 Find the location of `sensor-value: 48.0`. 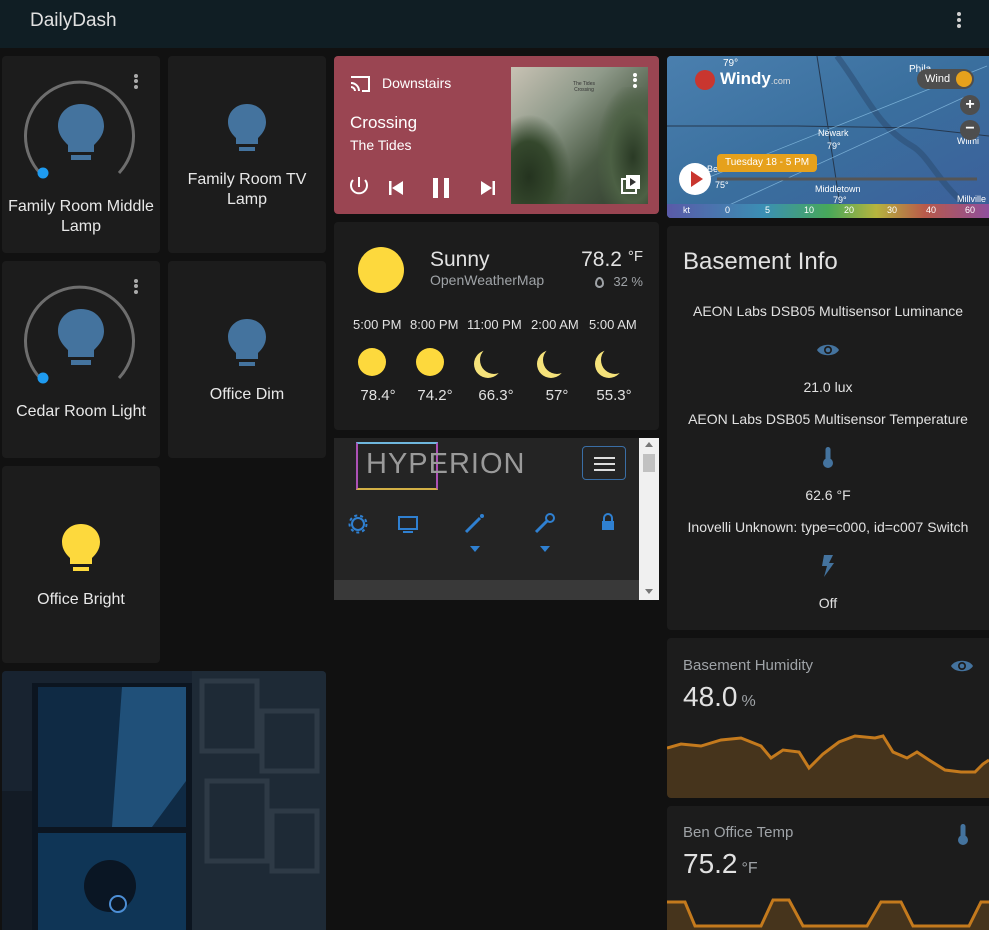

sensor-value: 48.0 is located at coordinates (710, 696).